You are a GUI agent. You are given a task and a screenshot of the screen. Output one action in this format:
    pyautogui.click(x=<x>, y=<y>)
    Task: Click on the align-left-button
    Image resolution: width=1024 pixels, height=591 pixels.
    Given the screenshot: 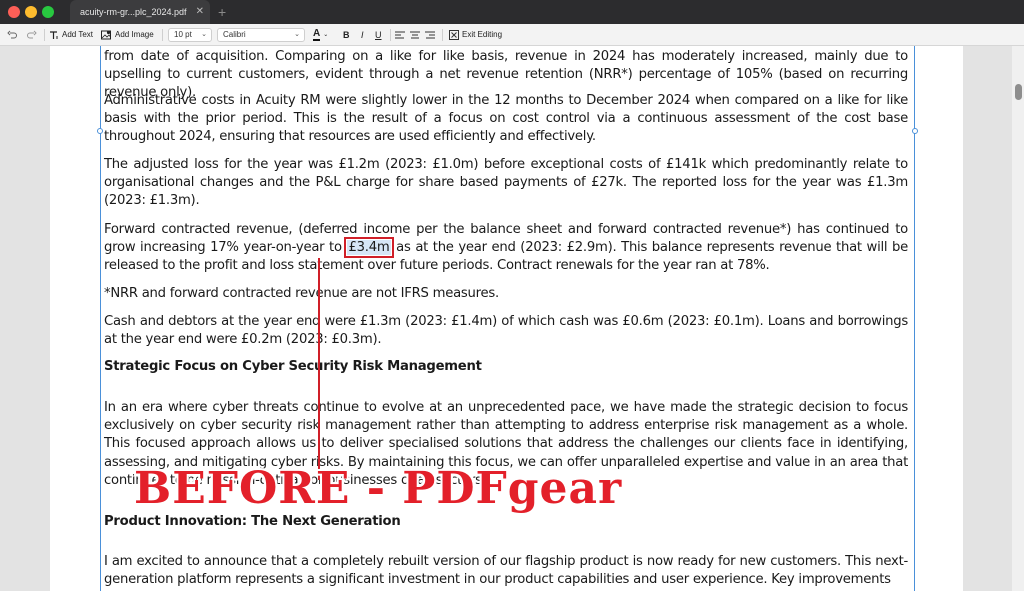 What is the action you would take?
    pyautogui.click(x=400, y=35)
    